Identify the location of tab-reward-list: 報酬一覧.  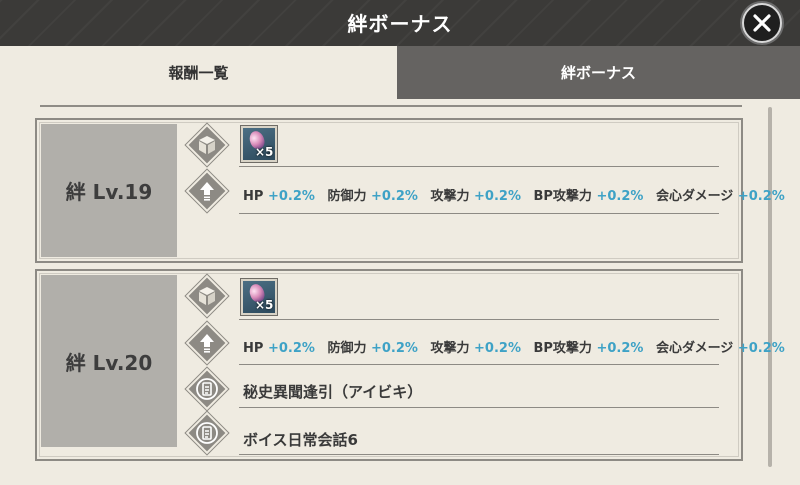
(198, 72).